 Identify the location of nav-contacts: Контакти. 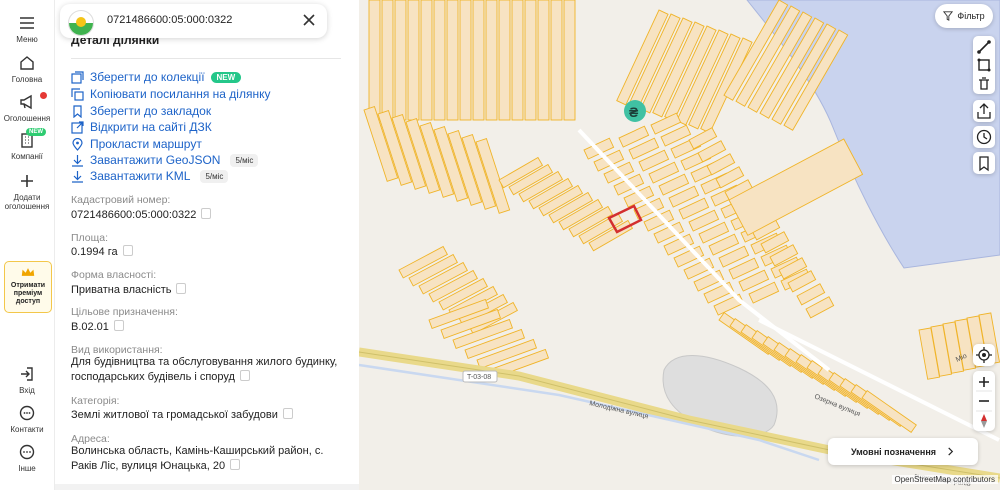
(27, 419).